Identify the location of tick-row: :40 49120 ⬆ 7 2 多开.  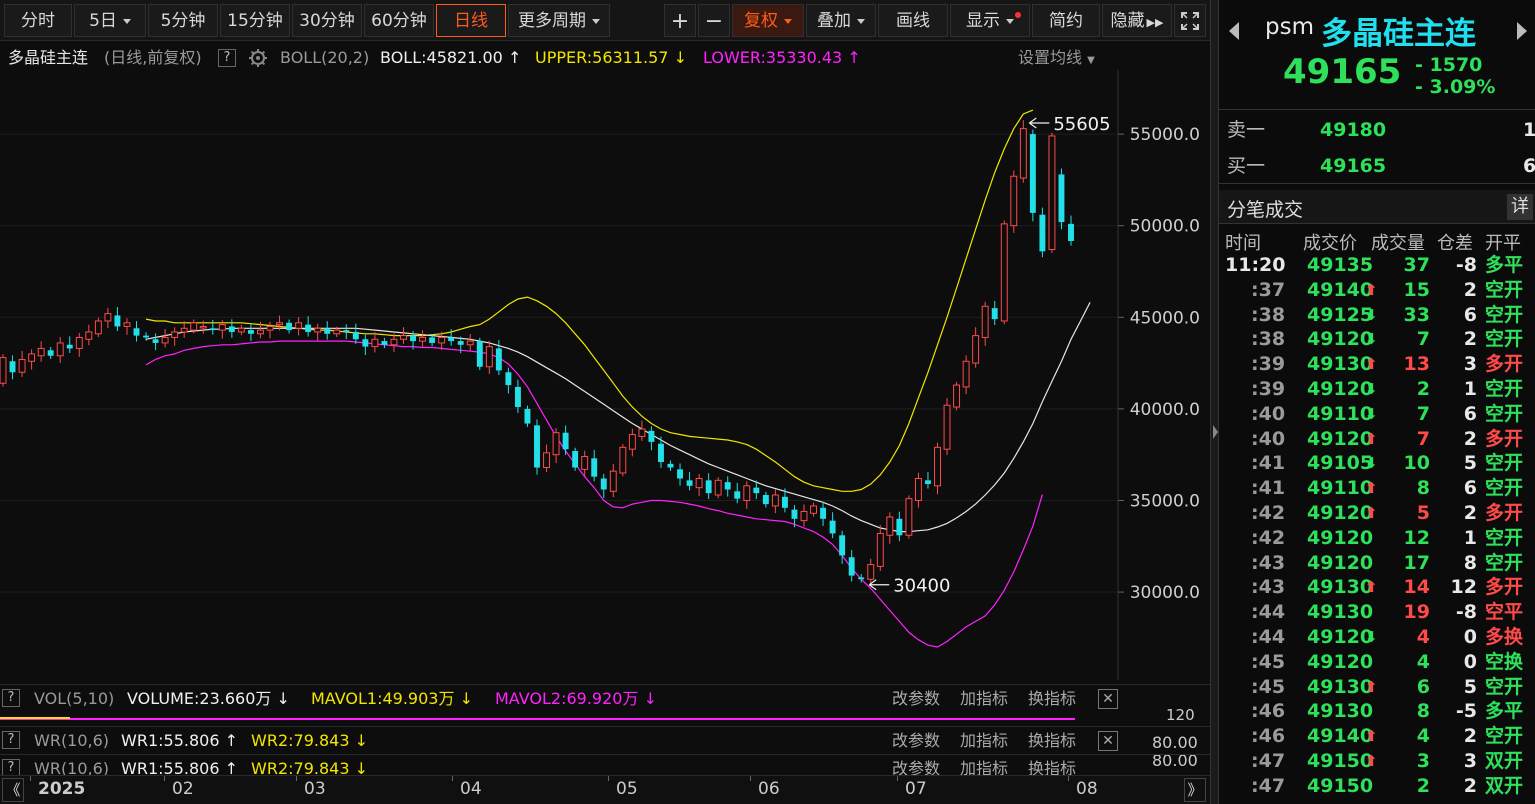
(1377, 439).